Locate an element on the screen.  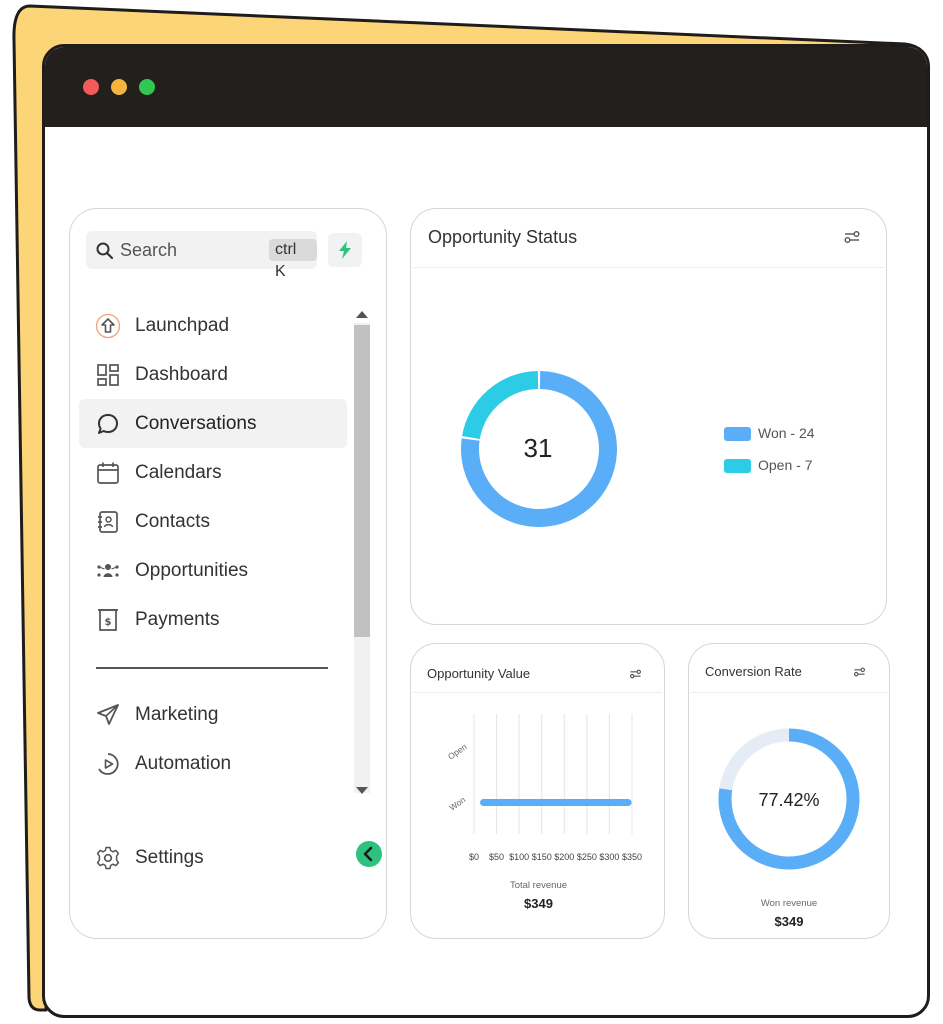
sidebar-scrollbar is located at coordinates (361, 552).